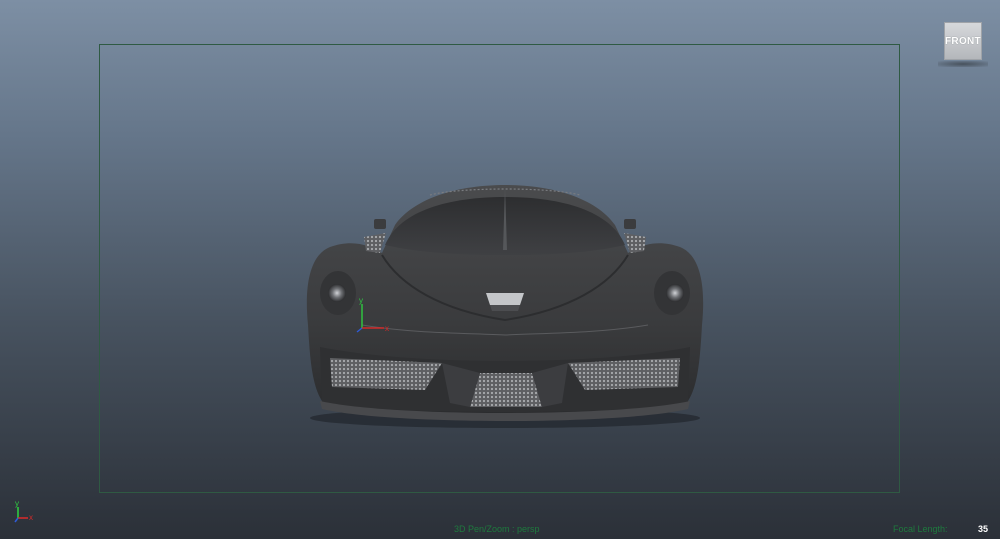 The height and width of the screenshot is (539, 1000). What do you see at coordinates (372, 314) in the screenshot?
I see `origin-axis-icon: y x` at bounding box center [372, 314].